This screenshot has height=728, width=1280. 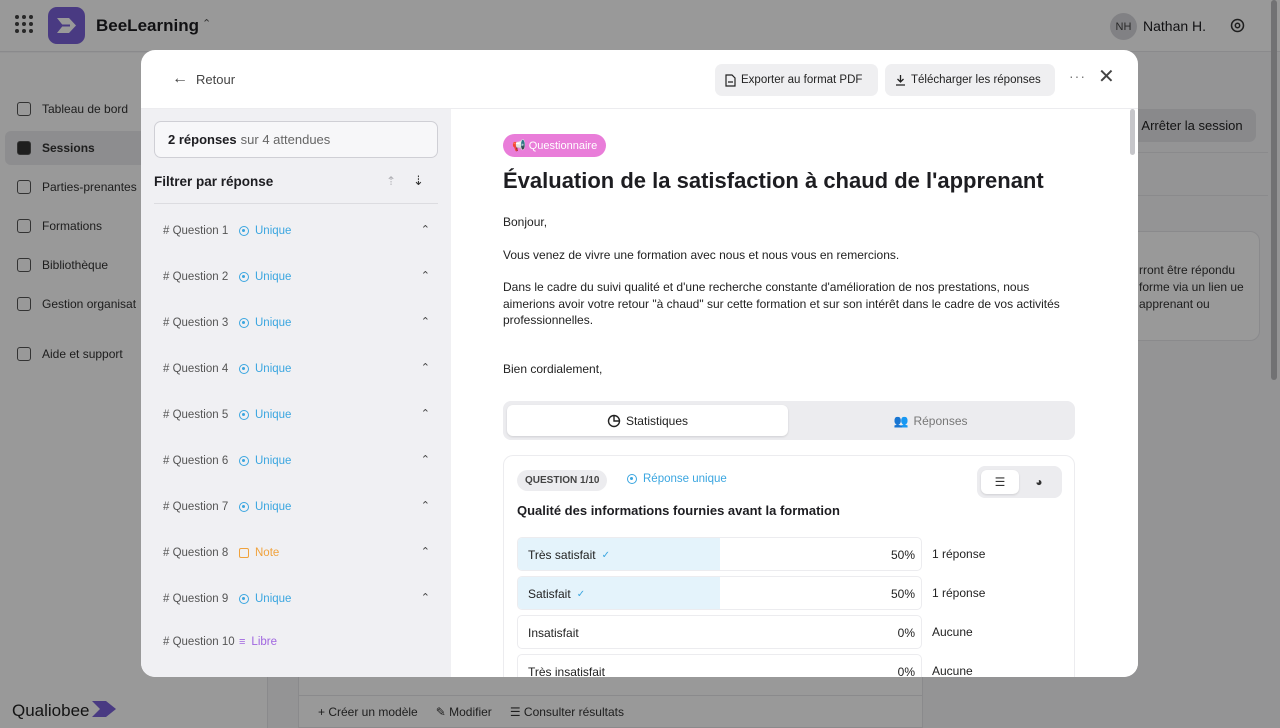 I want to click on question-label: # Question 9, so click(x=196, y=599).